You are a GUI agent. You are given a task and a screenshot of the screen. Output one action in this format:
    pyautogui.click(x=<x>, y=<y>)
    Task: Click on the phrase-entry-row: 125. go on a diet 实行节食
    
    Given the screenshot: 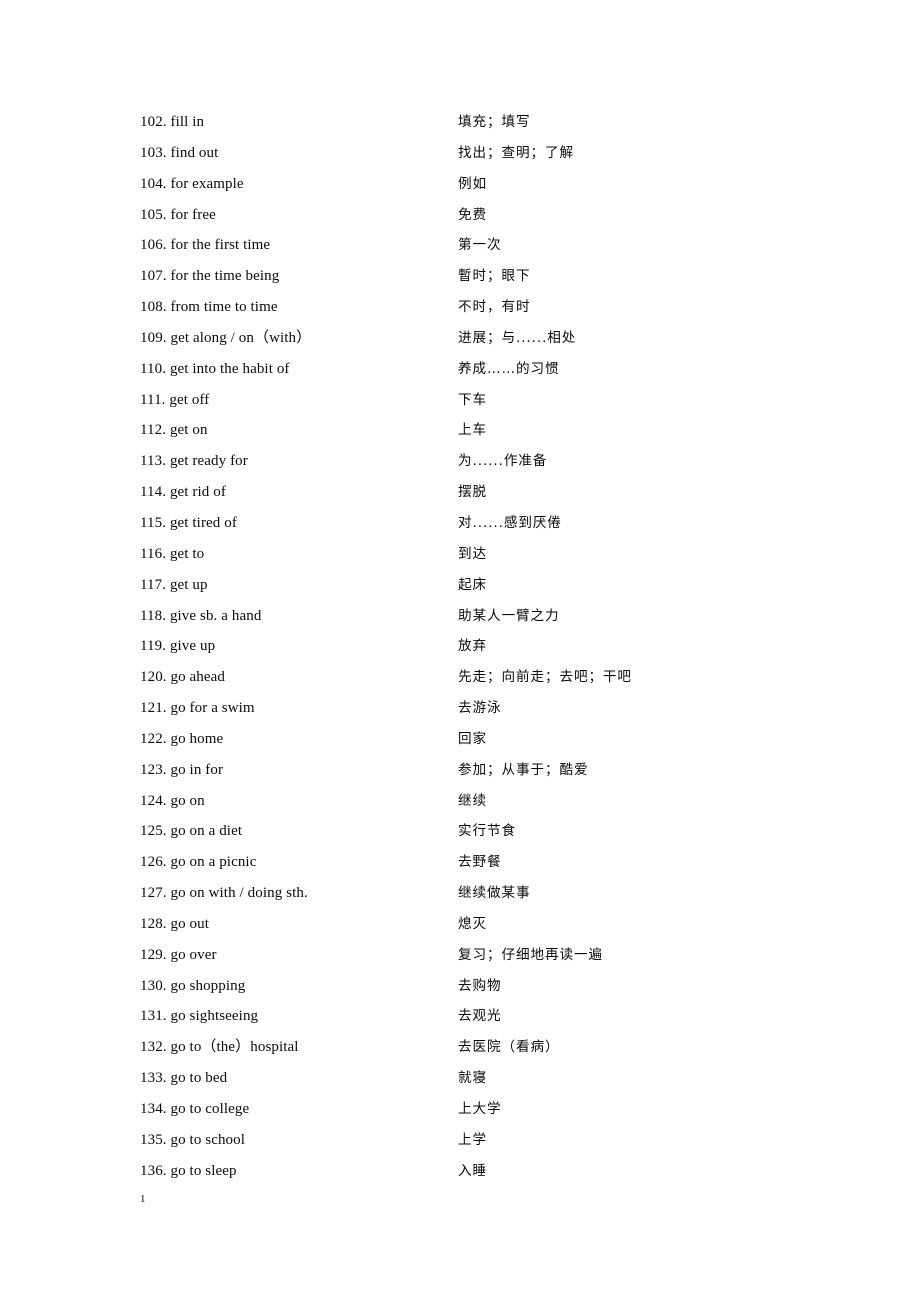 What is the action you would take?
    pyautogui.click(x=490, y=831)
    